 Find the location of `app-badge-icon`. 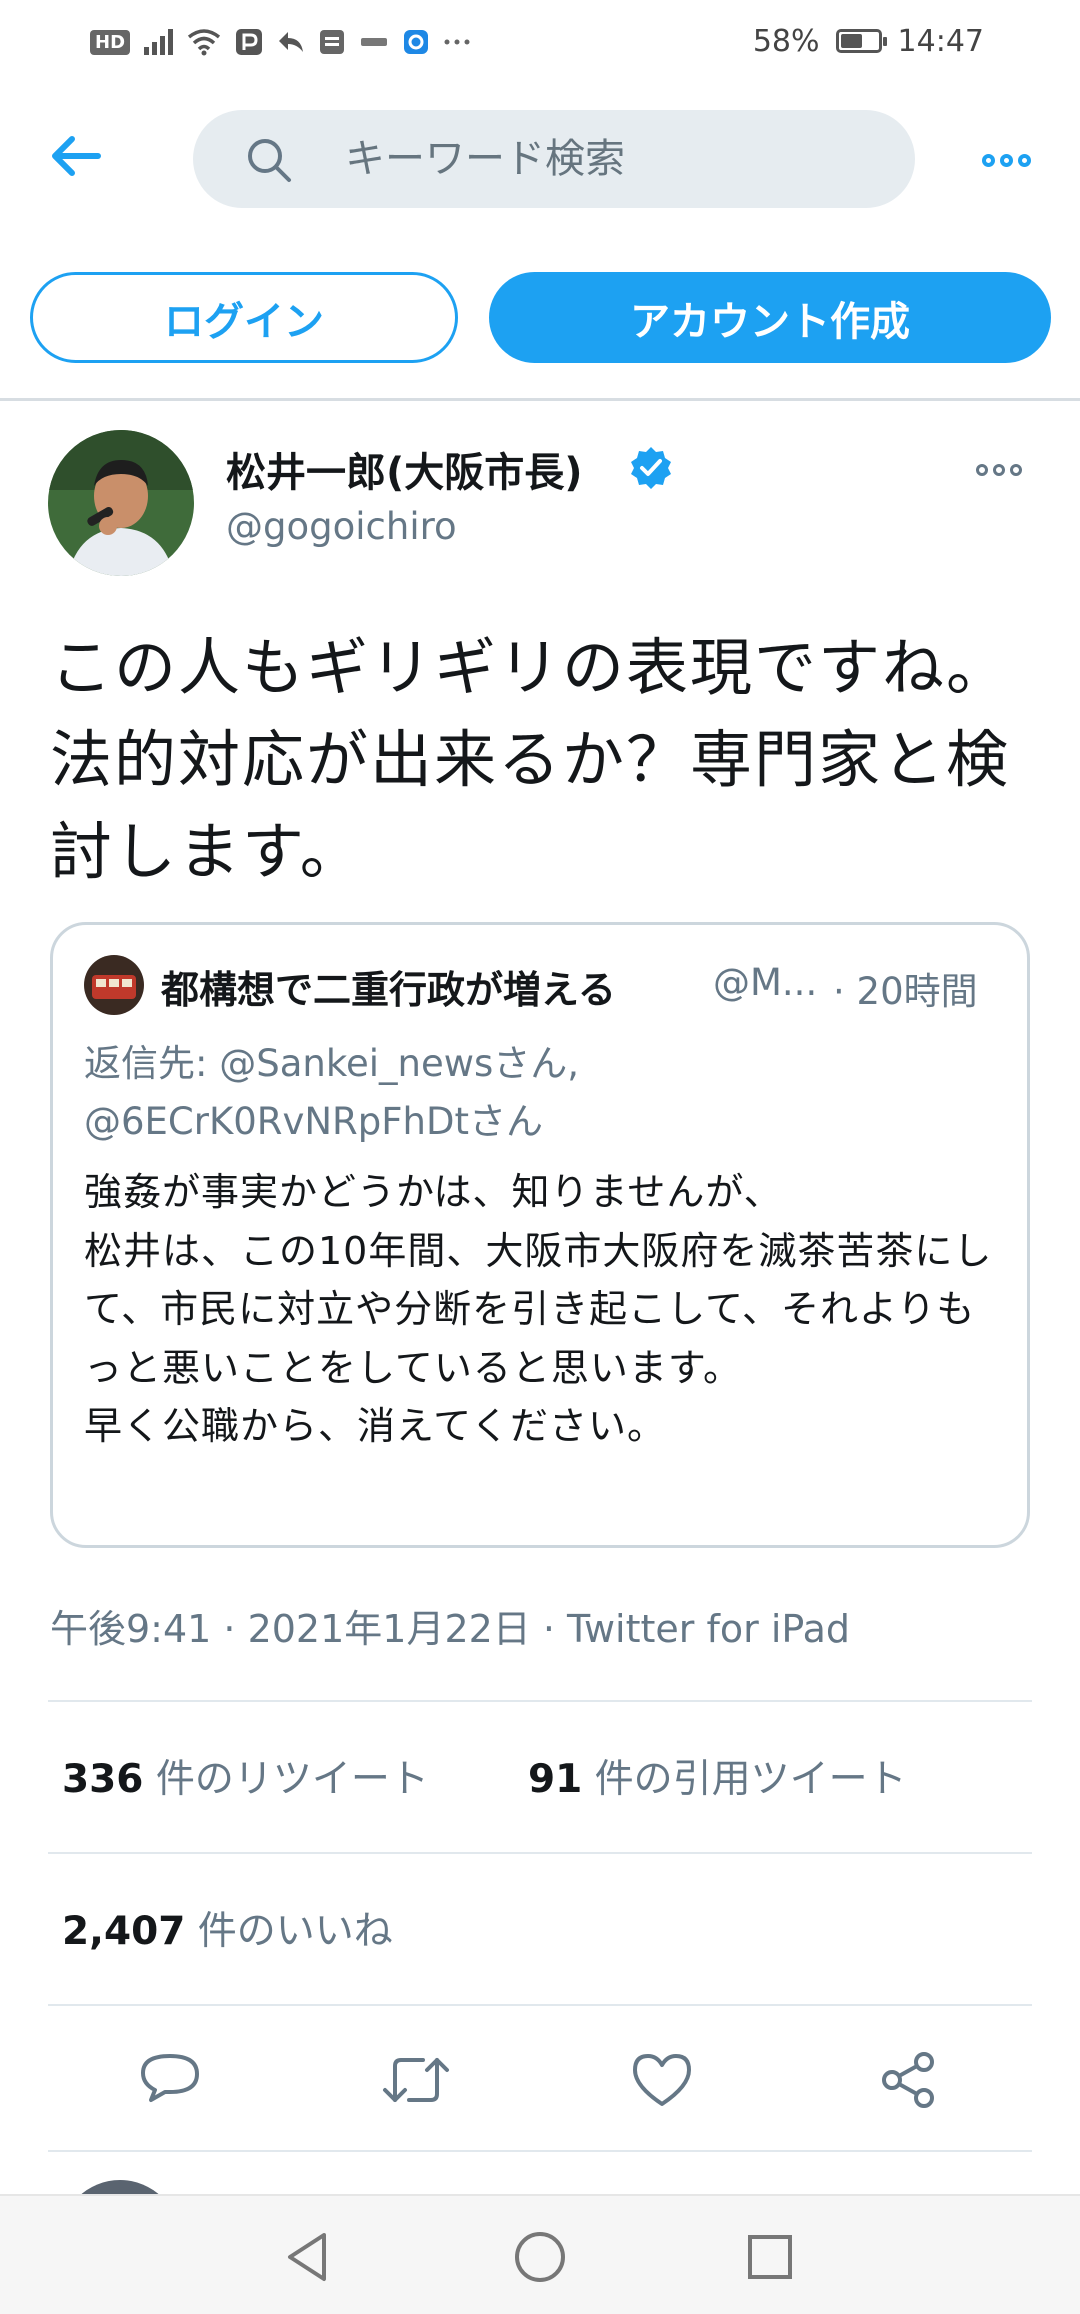

app-badge-icon is located at coordinates (332, 42).